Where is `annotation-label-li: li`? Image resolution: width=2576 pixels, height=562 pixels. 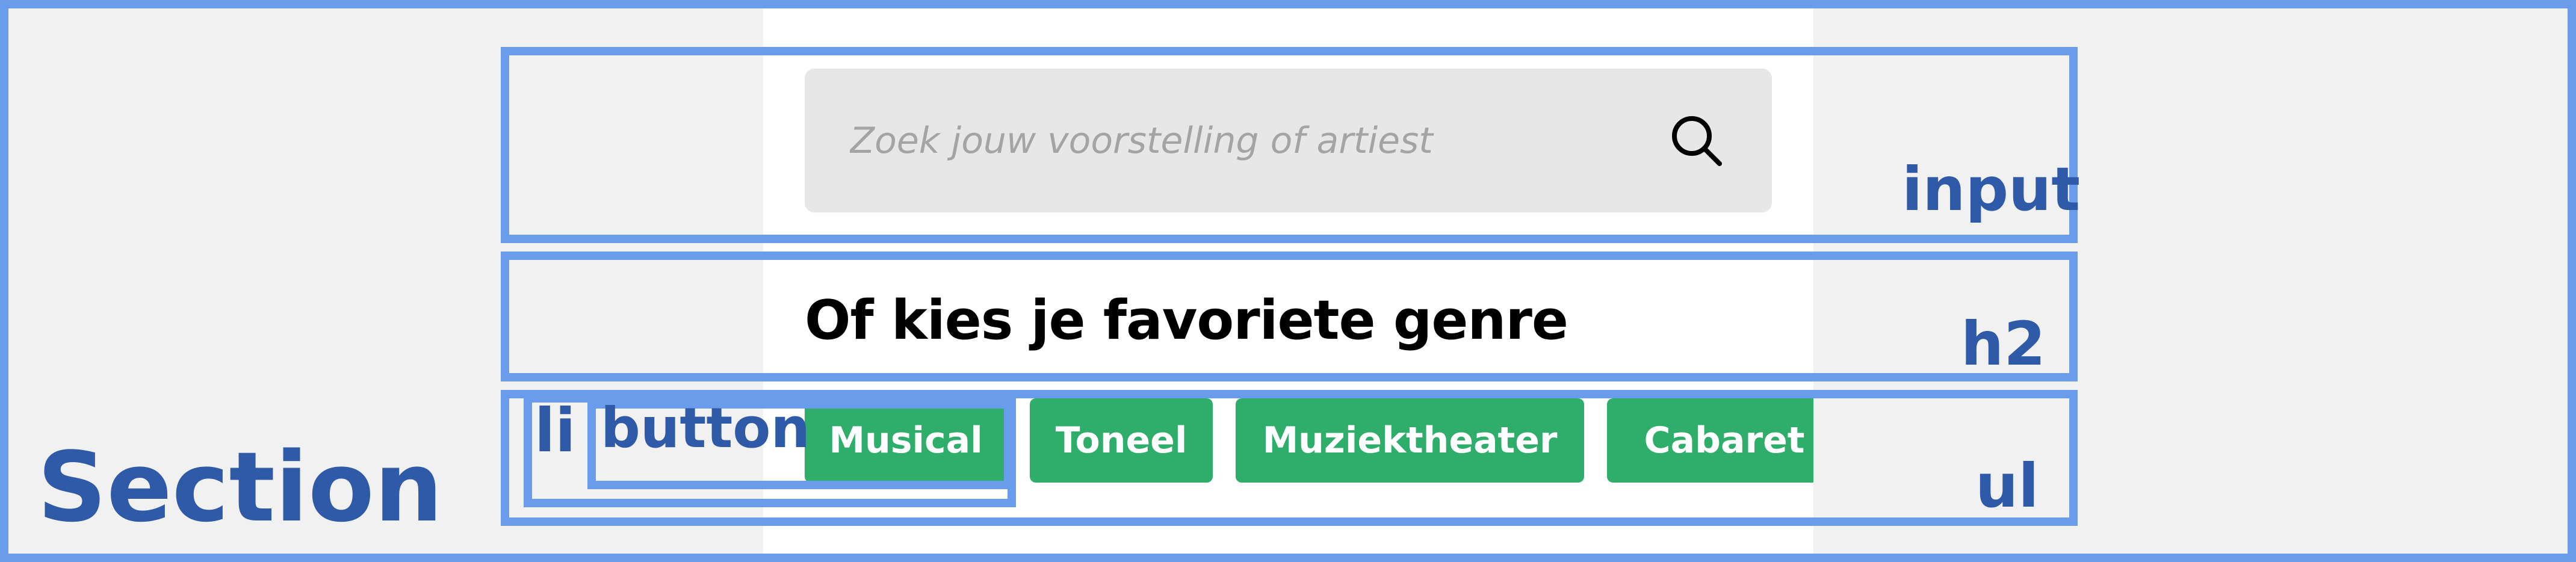
annotation-label-li: li is located at coordinates (555, 430).